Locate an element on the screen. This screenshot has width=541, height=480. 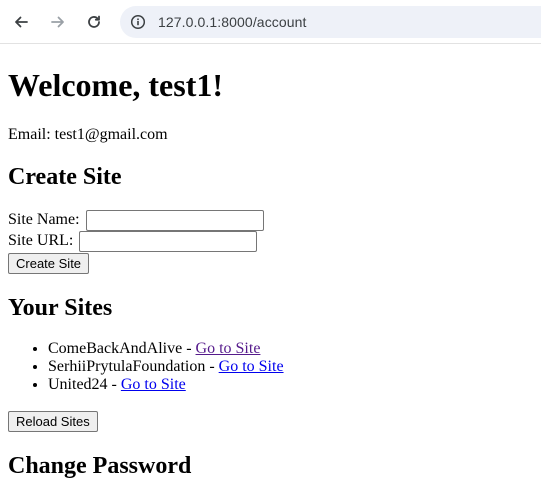
site-name-row: Site Name: is located at coordinates (136, 220).